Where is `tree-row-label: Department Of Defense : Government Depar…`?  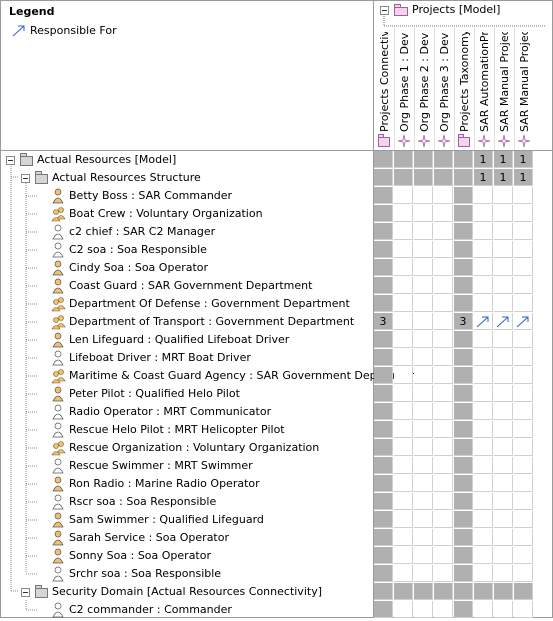
tree-row-label: Department Of Defense : Government Depar… is located at coordinates (209, 303).